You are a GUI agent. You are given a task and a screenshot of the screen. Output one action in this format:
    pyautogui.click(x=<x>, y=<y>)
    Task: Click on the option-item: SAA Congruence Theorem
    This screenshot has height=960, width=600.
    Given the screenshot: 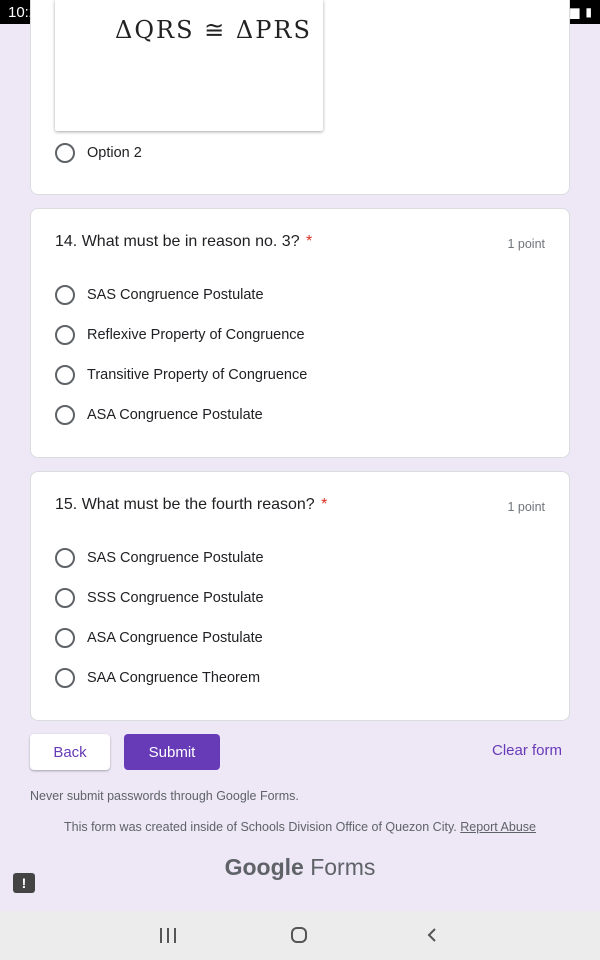 What is the action you would take?
    pyautogui.click(x=157, y=678)
    